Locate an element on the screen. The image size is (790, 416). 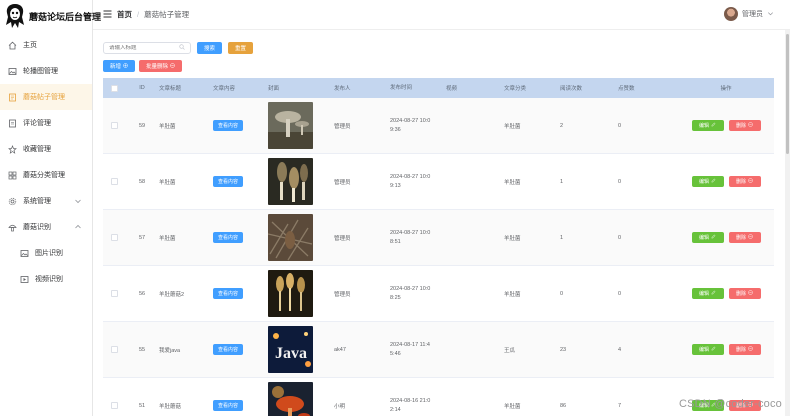
time-line-2: 8:51 is located at coordinates (395, 241).